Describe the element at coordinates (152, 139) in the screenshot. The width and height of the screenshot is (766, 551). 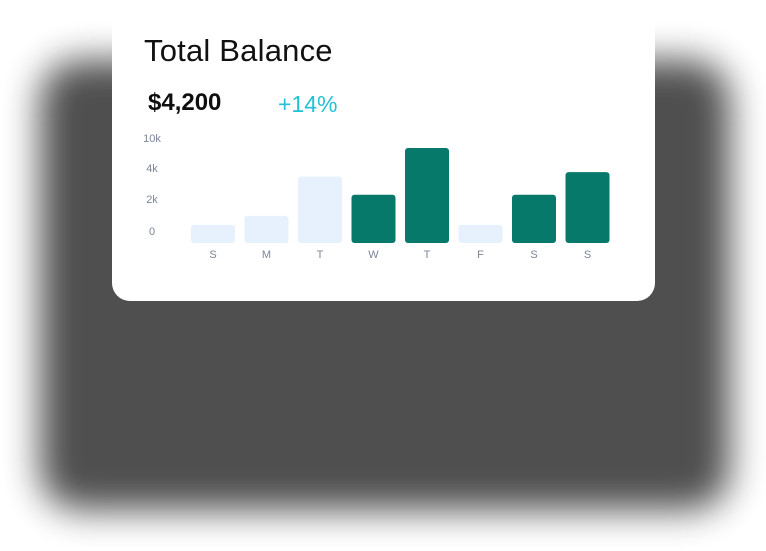
I see `y-tick-label: 10k` at that location.